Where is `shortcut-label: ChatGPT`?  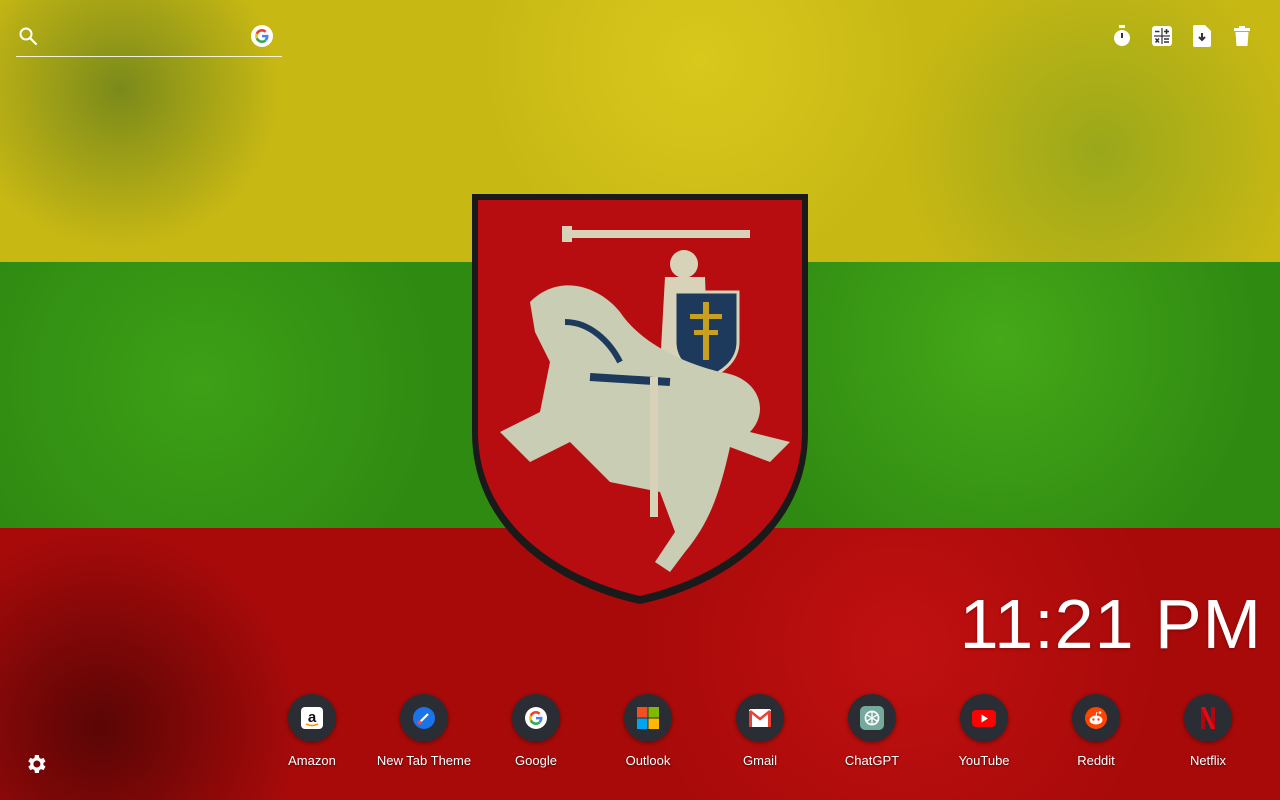 shortcut-label: ChatGPT is located at coordinates (872, 760).